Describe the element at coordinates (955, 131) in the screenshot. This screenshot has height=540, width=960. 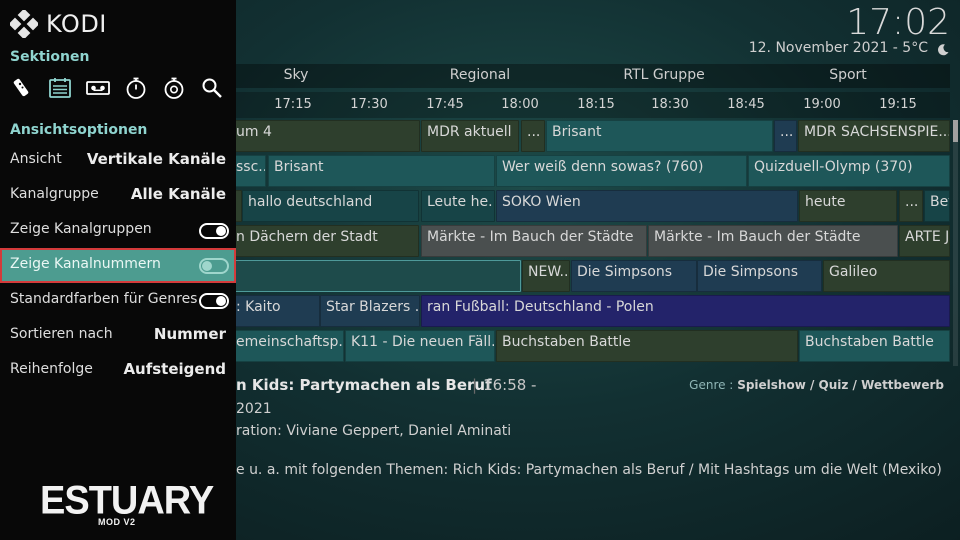
I see `epg-scrollbar-thumb` at that location.